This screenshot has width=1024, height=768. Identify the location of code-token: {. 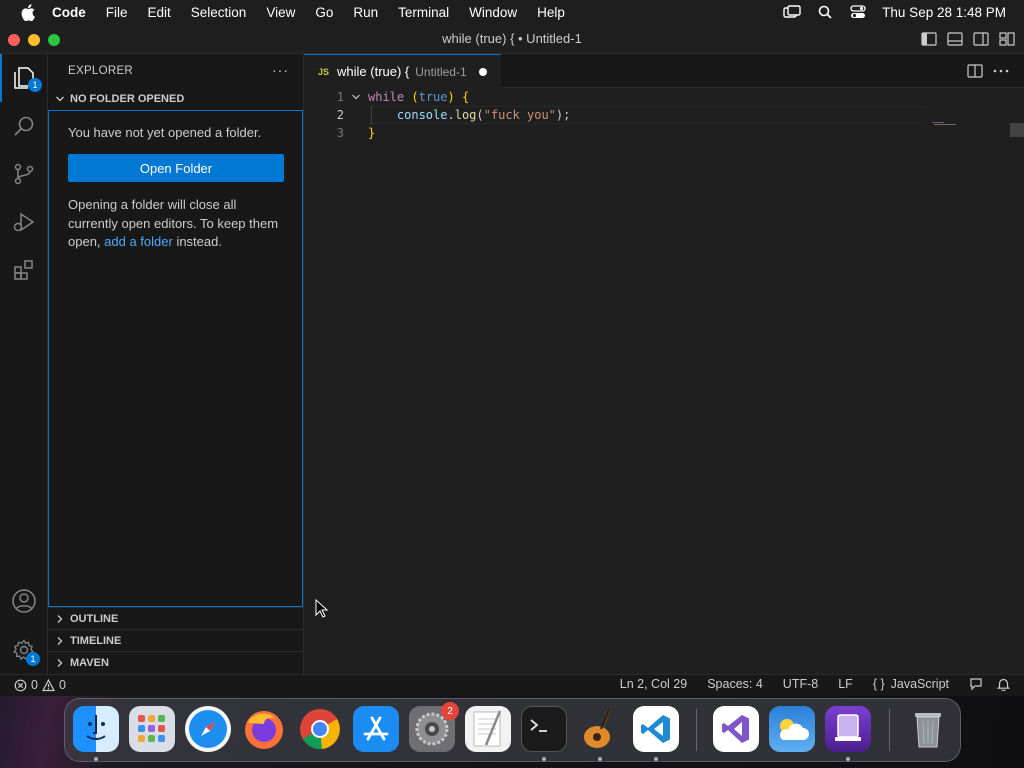
(465, 97).